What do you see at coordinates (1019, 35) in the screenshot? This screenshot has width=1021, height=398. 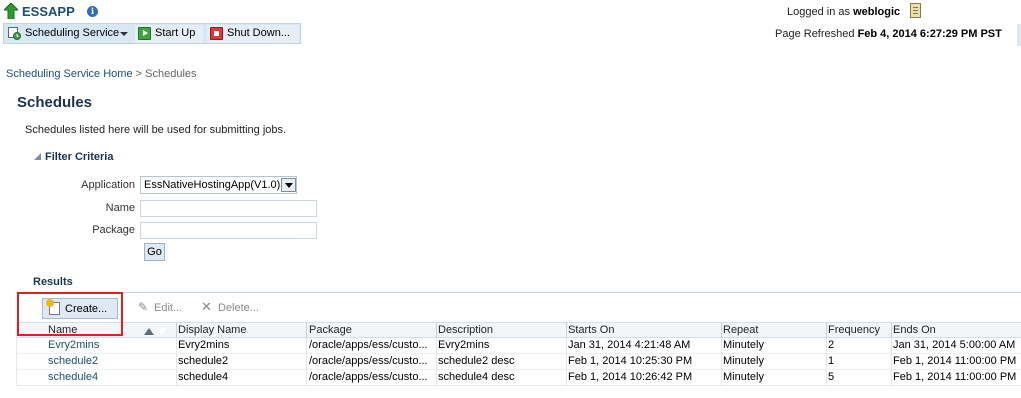 I see `header-edge-bar` at bounding box center [1019, 35].